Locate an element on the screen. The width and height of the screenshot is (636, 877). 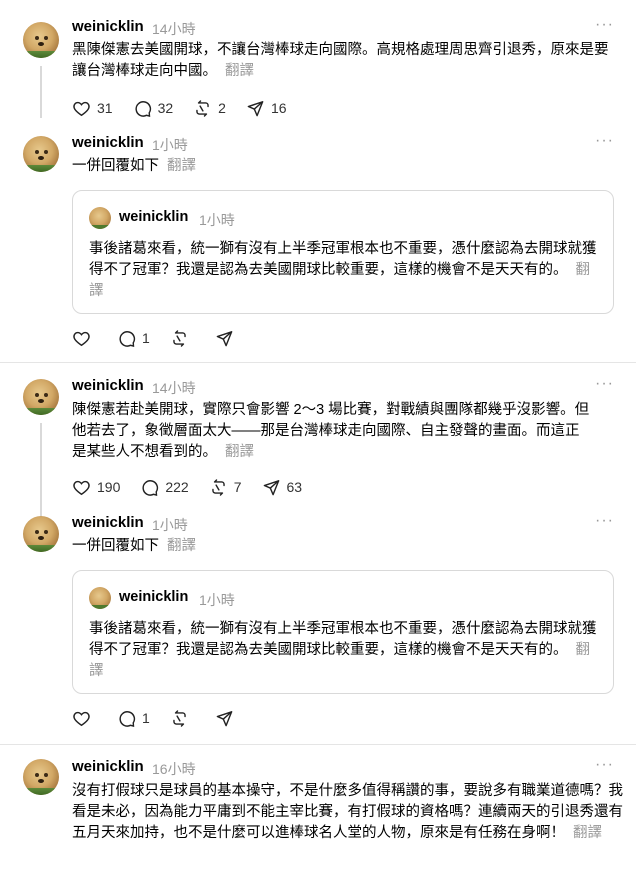
comment-button: 32 is located at coordinates (153, 108).